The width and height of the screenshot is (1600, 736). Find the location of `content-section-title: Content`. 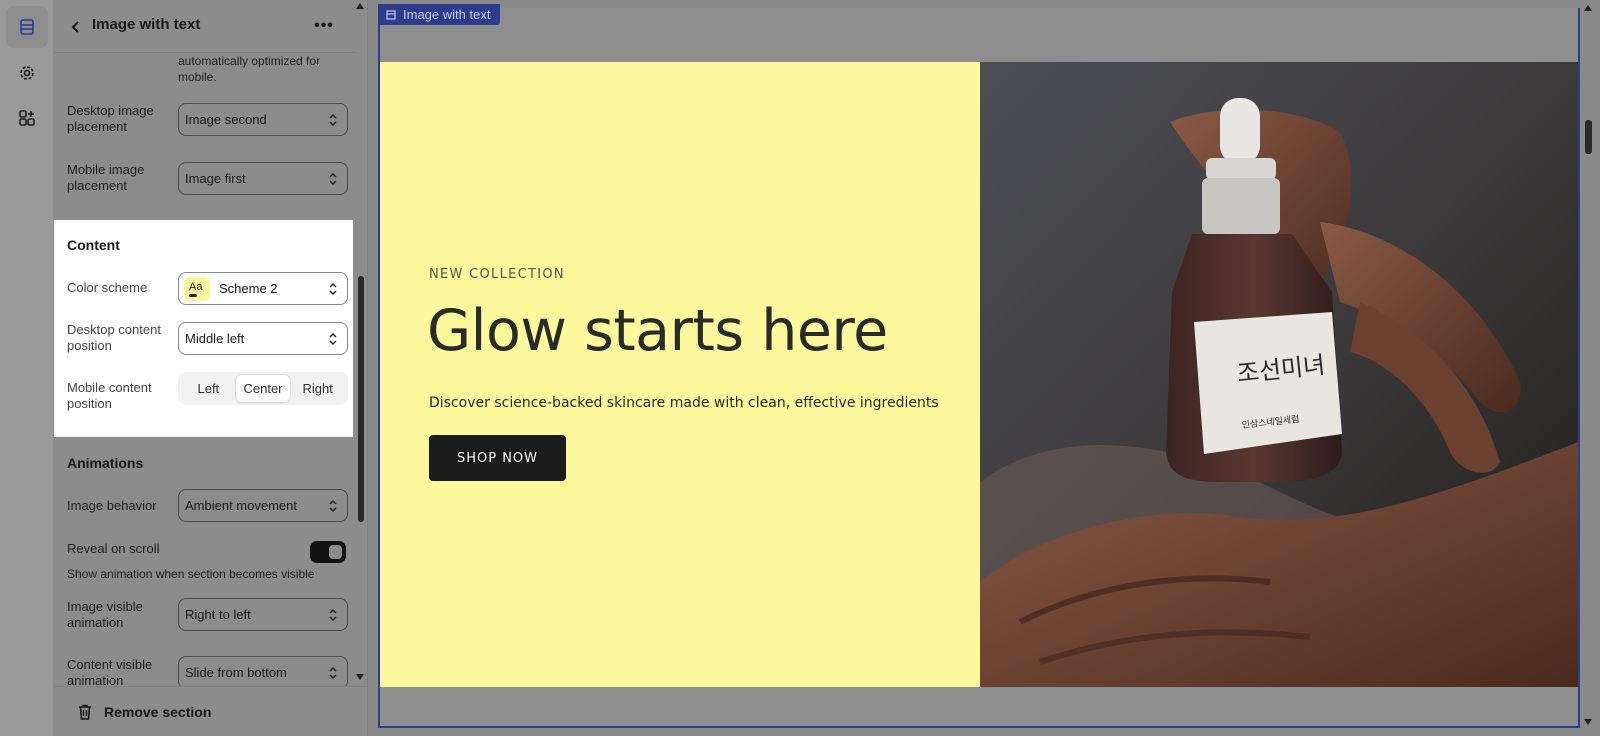

content-section-title: Content is located at coordinates (93, 245).